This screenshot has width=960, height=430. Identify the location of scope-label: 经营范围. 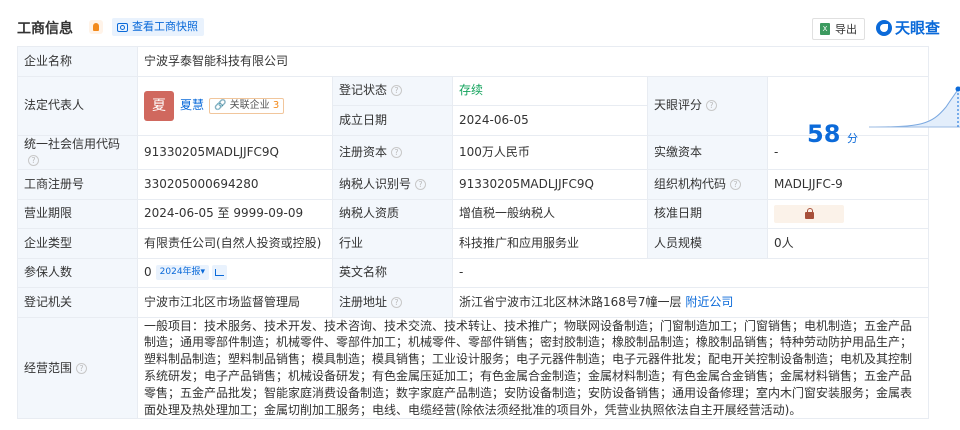
(48, 367).